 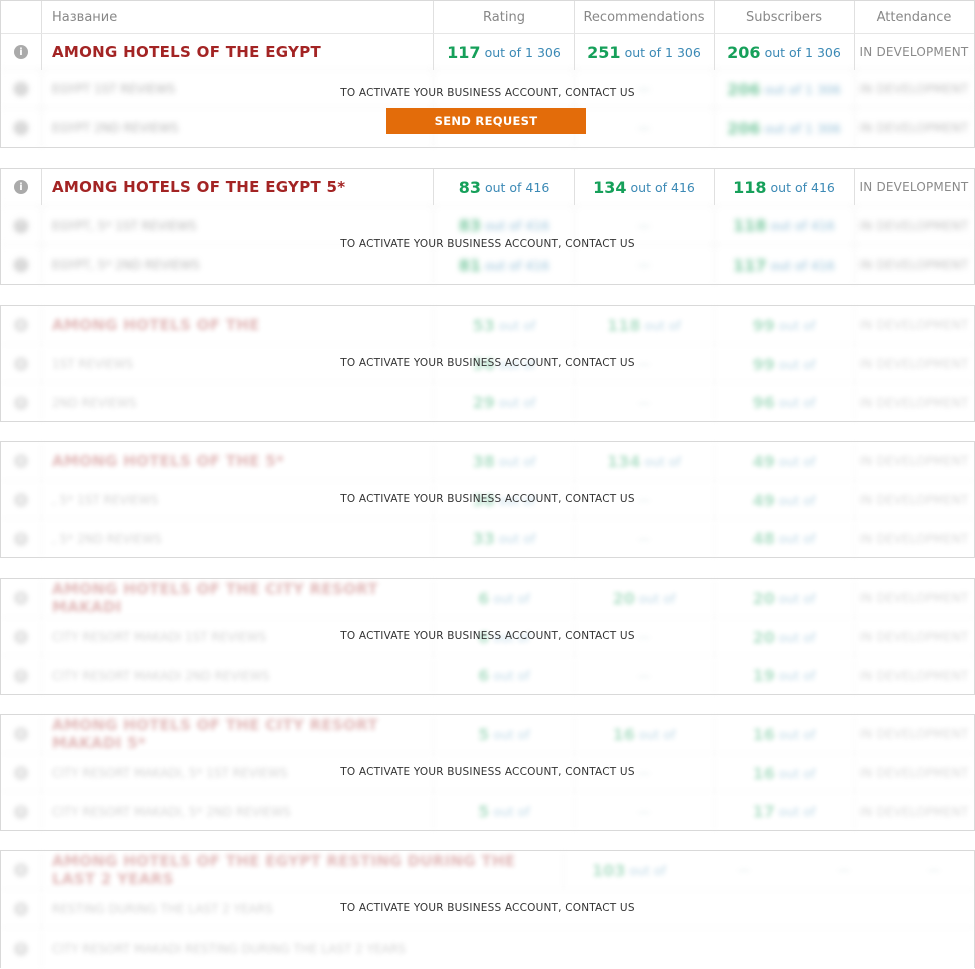 What do you see at coordinates (750, 265) in the screenshot?
I see `subscribers-value: 117` at bounding box center [750, 265].